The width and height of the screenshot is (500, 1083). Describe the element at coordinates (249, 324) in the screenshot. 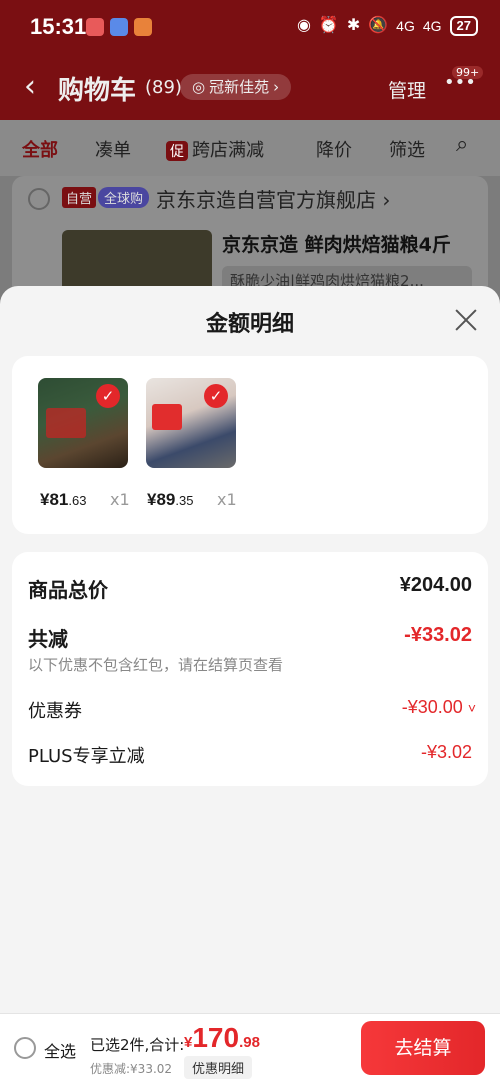

I see `sheet-title: 金额明细` at that location.